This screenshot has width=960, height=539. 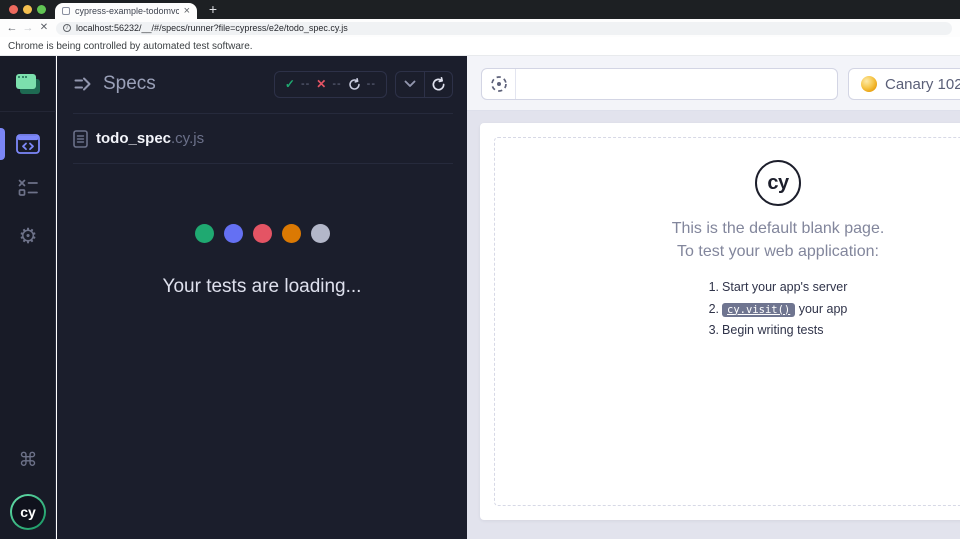 What do you see at coordinates (330, 84) in the screenshot?
I see `spec-stats: ✓ -- ✕ -- --` at bounding box center [330, 84].